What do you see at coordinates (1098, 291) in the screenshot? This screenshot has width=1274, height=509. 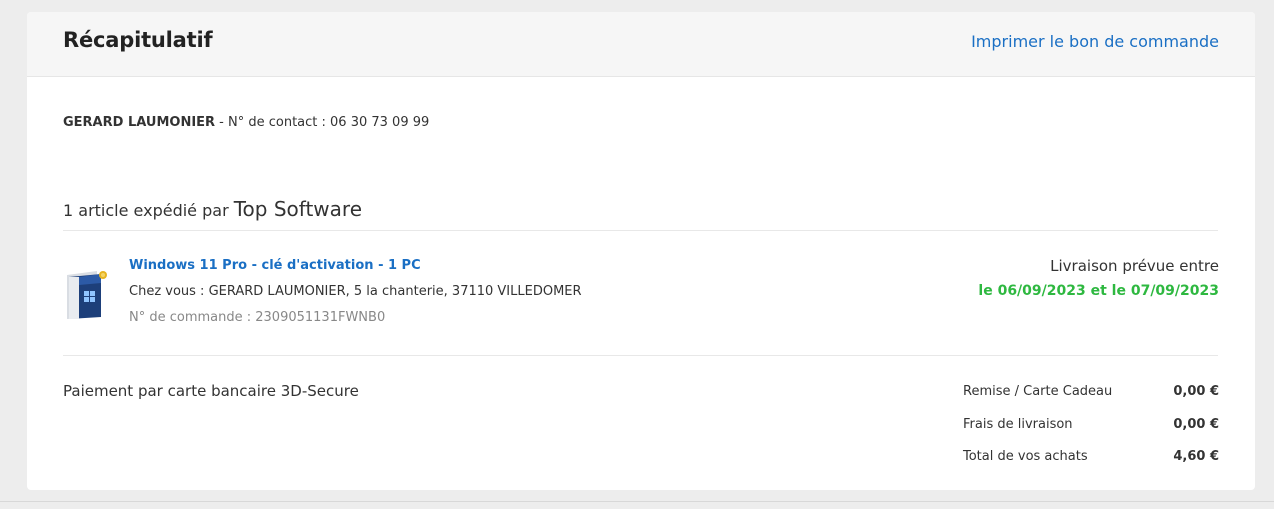 I see `delivery-dates: le 06/09/2023 et le 07/09/2023` at bounding box center [1098, 291].